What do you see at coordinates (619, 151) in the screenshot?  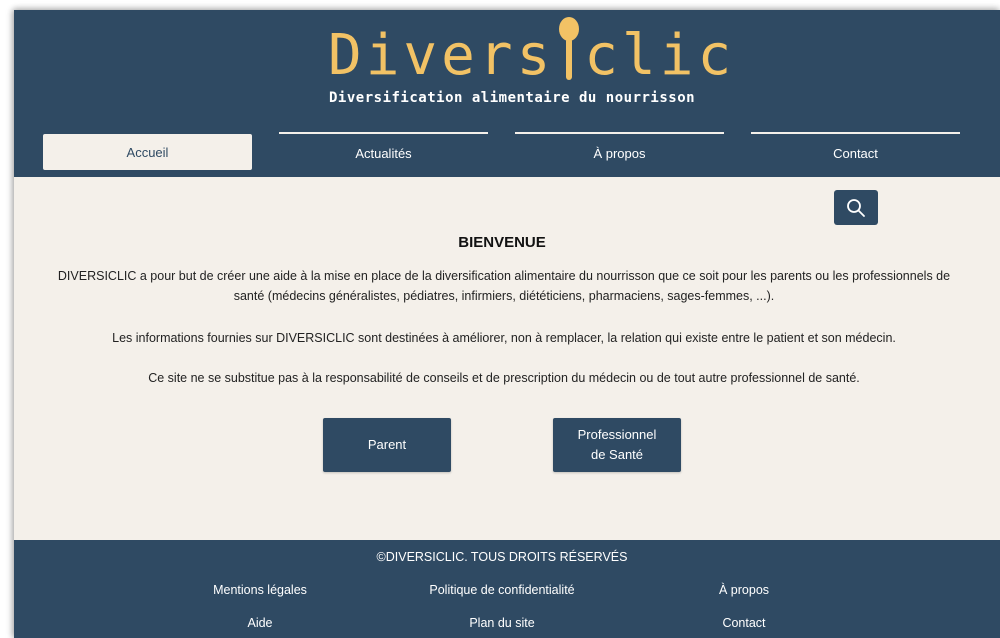 I see `nav-item-a-propos: À propos` at bounding box center [619, 151].